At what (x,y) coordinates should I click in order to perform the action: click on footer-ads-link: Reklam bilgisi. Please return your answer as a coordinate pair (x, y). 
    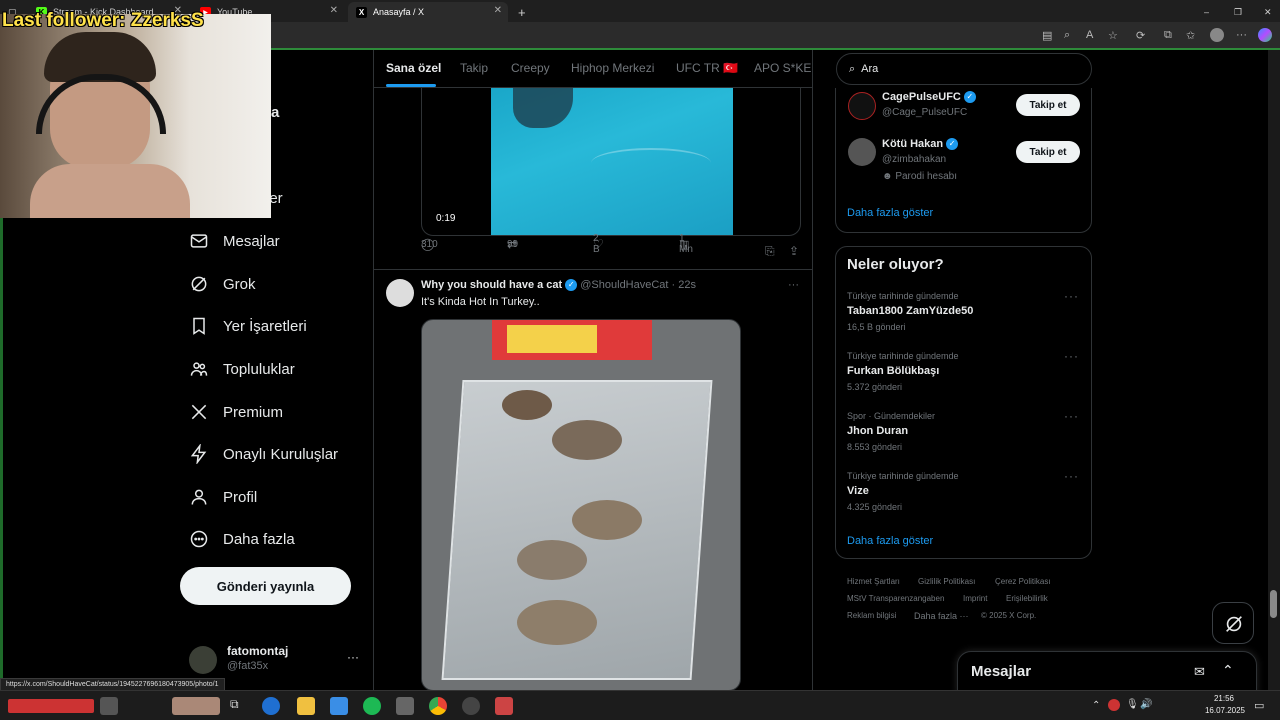
    Looking at the image, I should click on (871, 615).